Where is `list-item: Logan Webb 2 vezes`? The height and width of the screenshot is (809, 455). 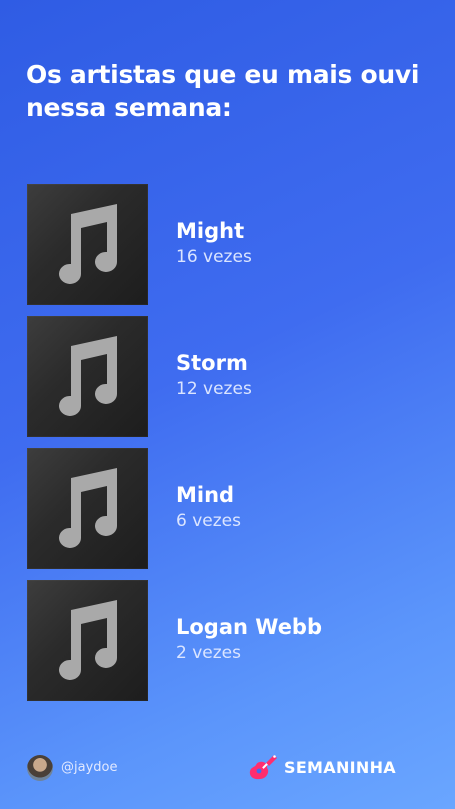
list-item: Logan Webb 2 vezes is located at coordinates (227, 640).